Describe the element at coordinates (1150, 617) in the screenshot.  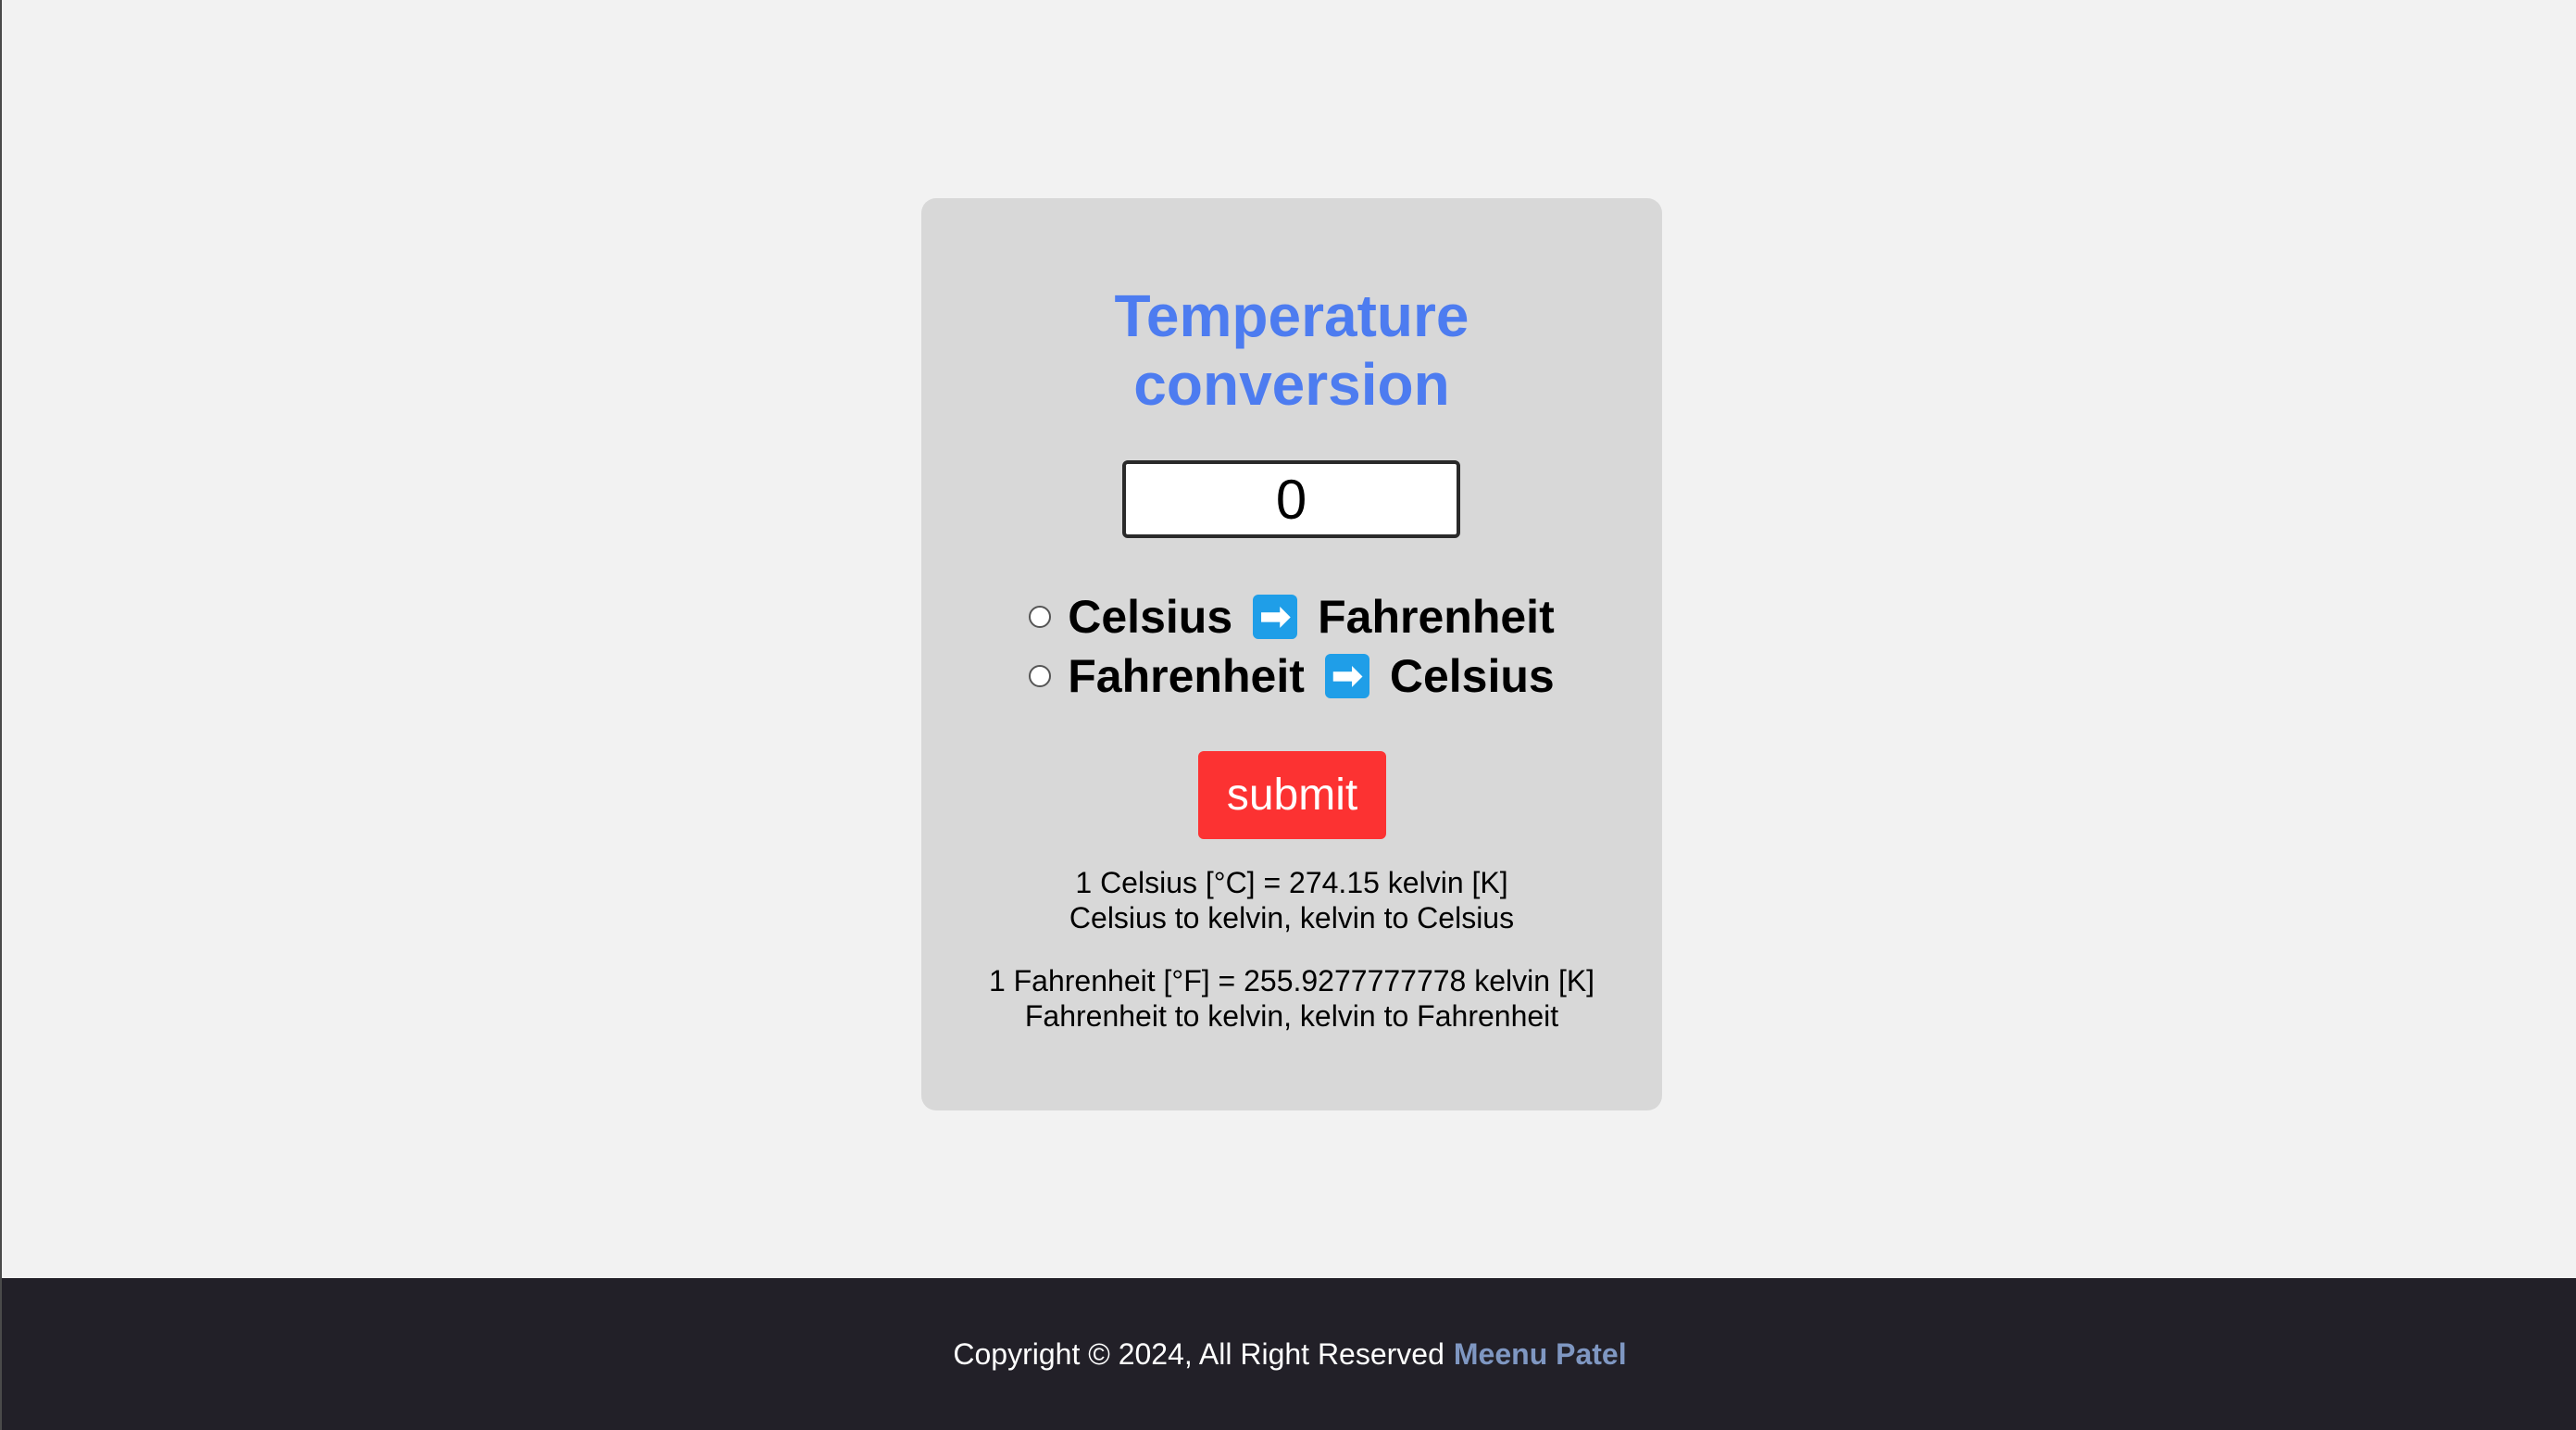
I see `option-from-label: Celsius` at that location.